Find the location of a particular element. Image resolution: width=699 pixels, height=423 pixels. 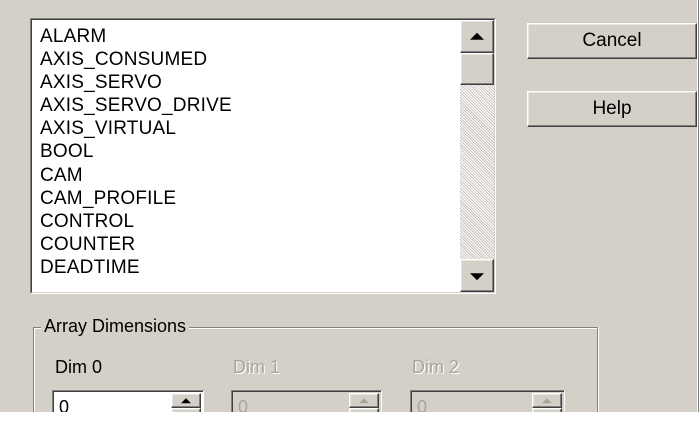

triangle-up-icon is located at coordinates (477, 36).